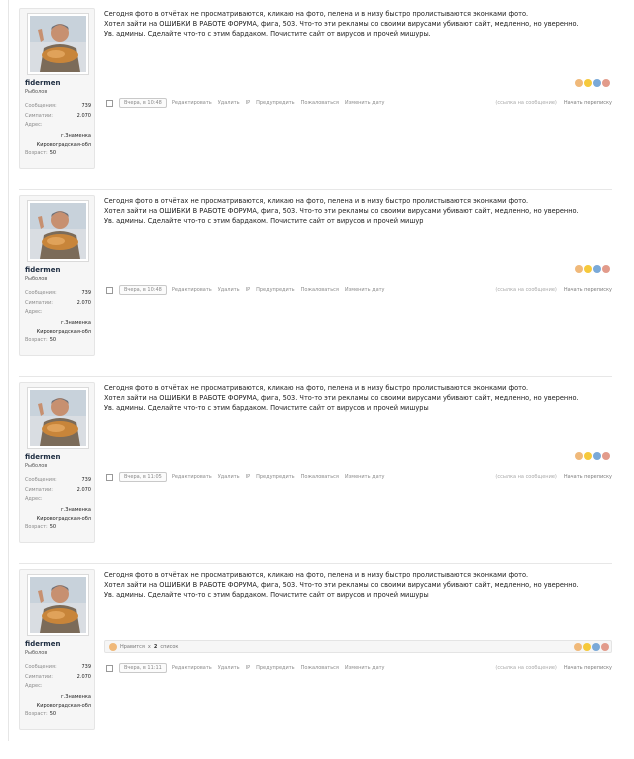  I want to click on age-value: 50, so click(53, 339).